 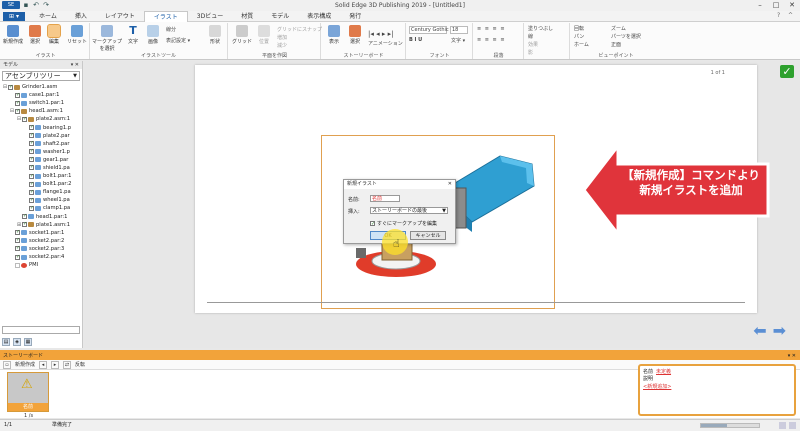 What do you see at coordinates (428, 235) in the screenshot?
I see `cancel-button: キャンセル` at bounding box center [428, 235].